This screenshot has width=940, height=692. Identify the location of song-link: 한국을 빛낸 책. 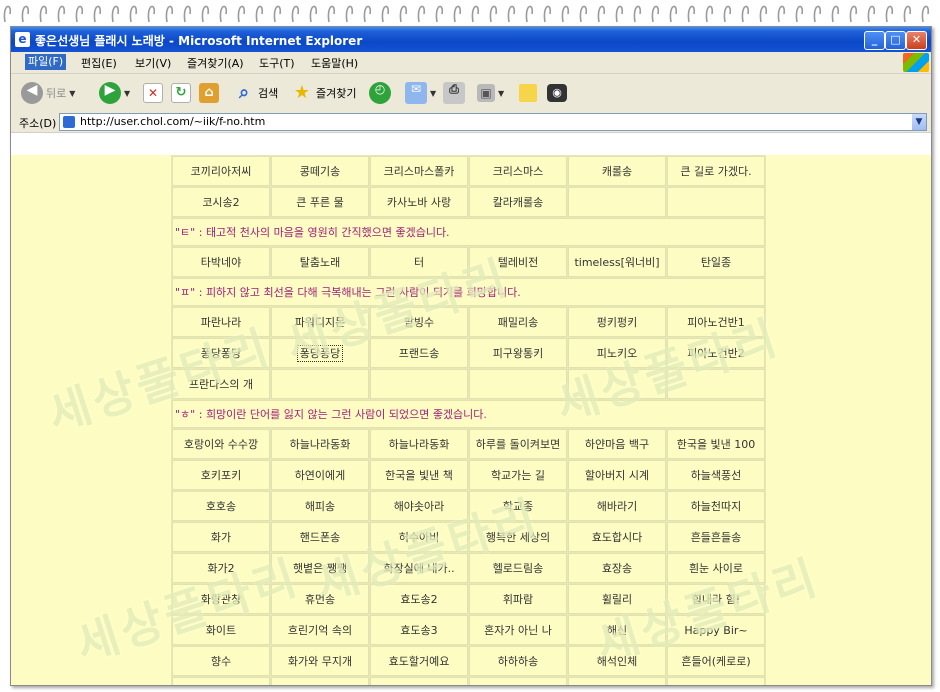
(419, 475).